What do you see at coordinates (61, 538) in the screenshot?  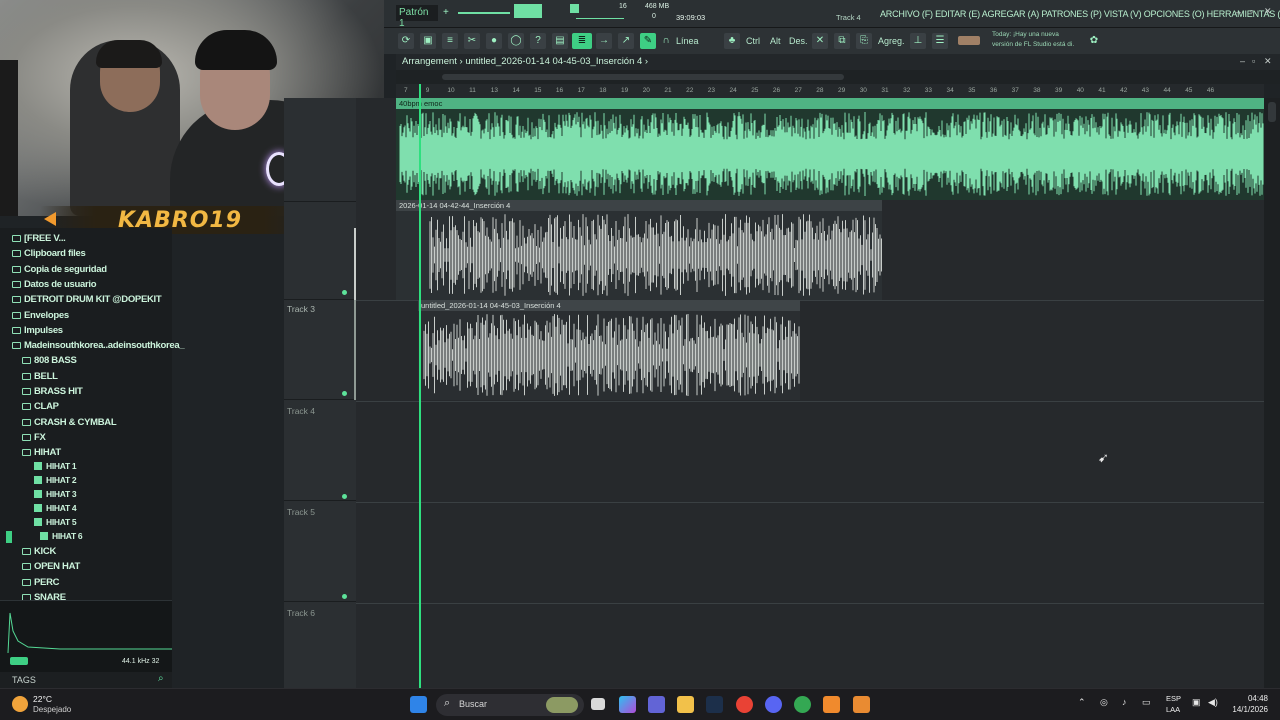 I see `browser-item: HIHAT 6` at bounding box center [61, 538].